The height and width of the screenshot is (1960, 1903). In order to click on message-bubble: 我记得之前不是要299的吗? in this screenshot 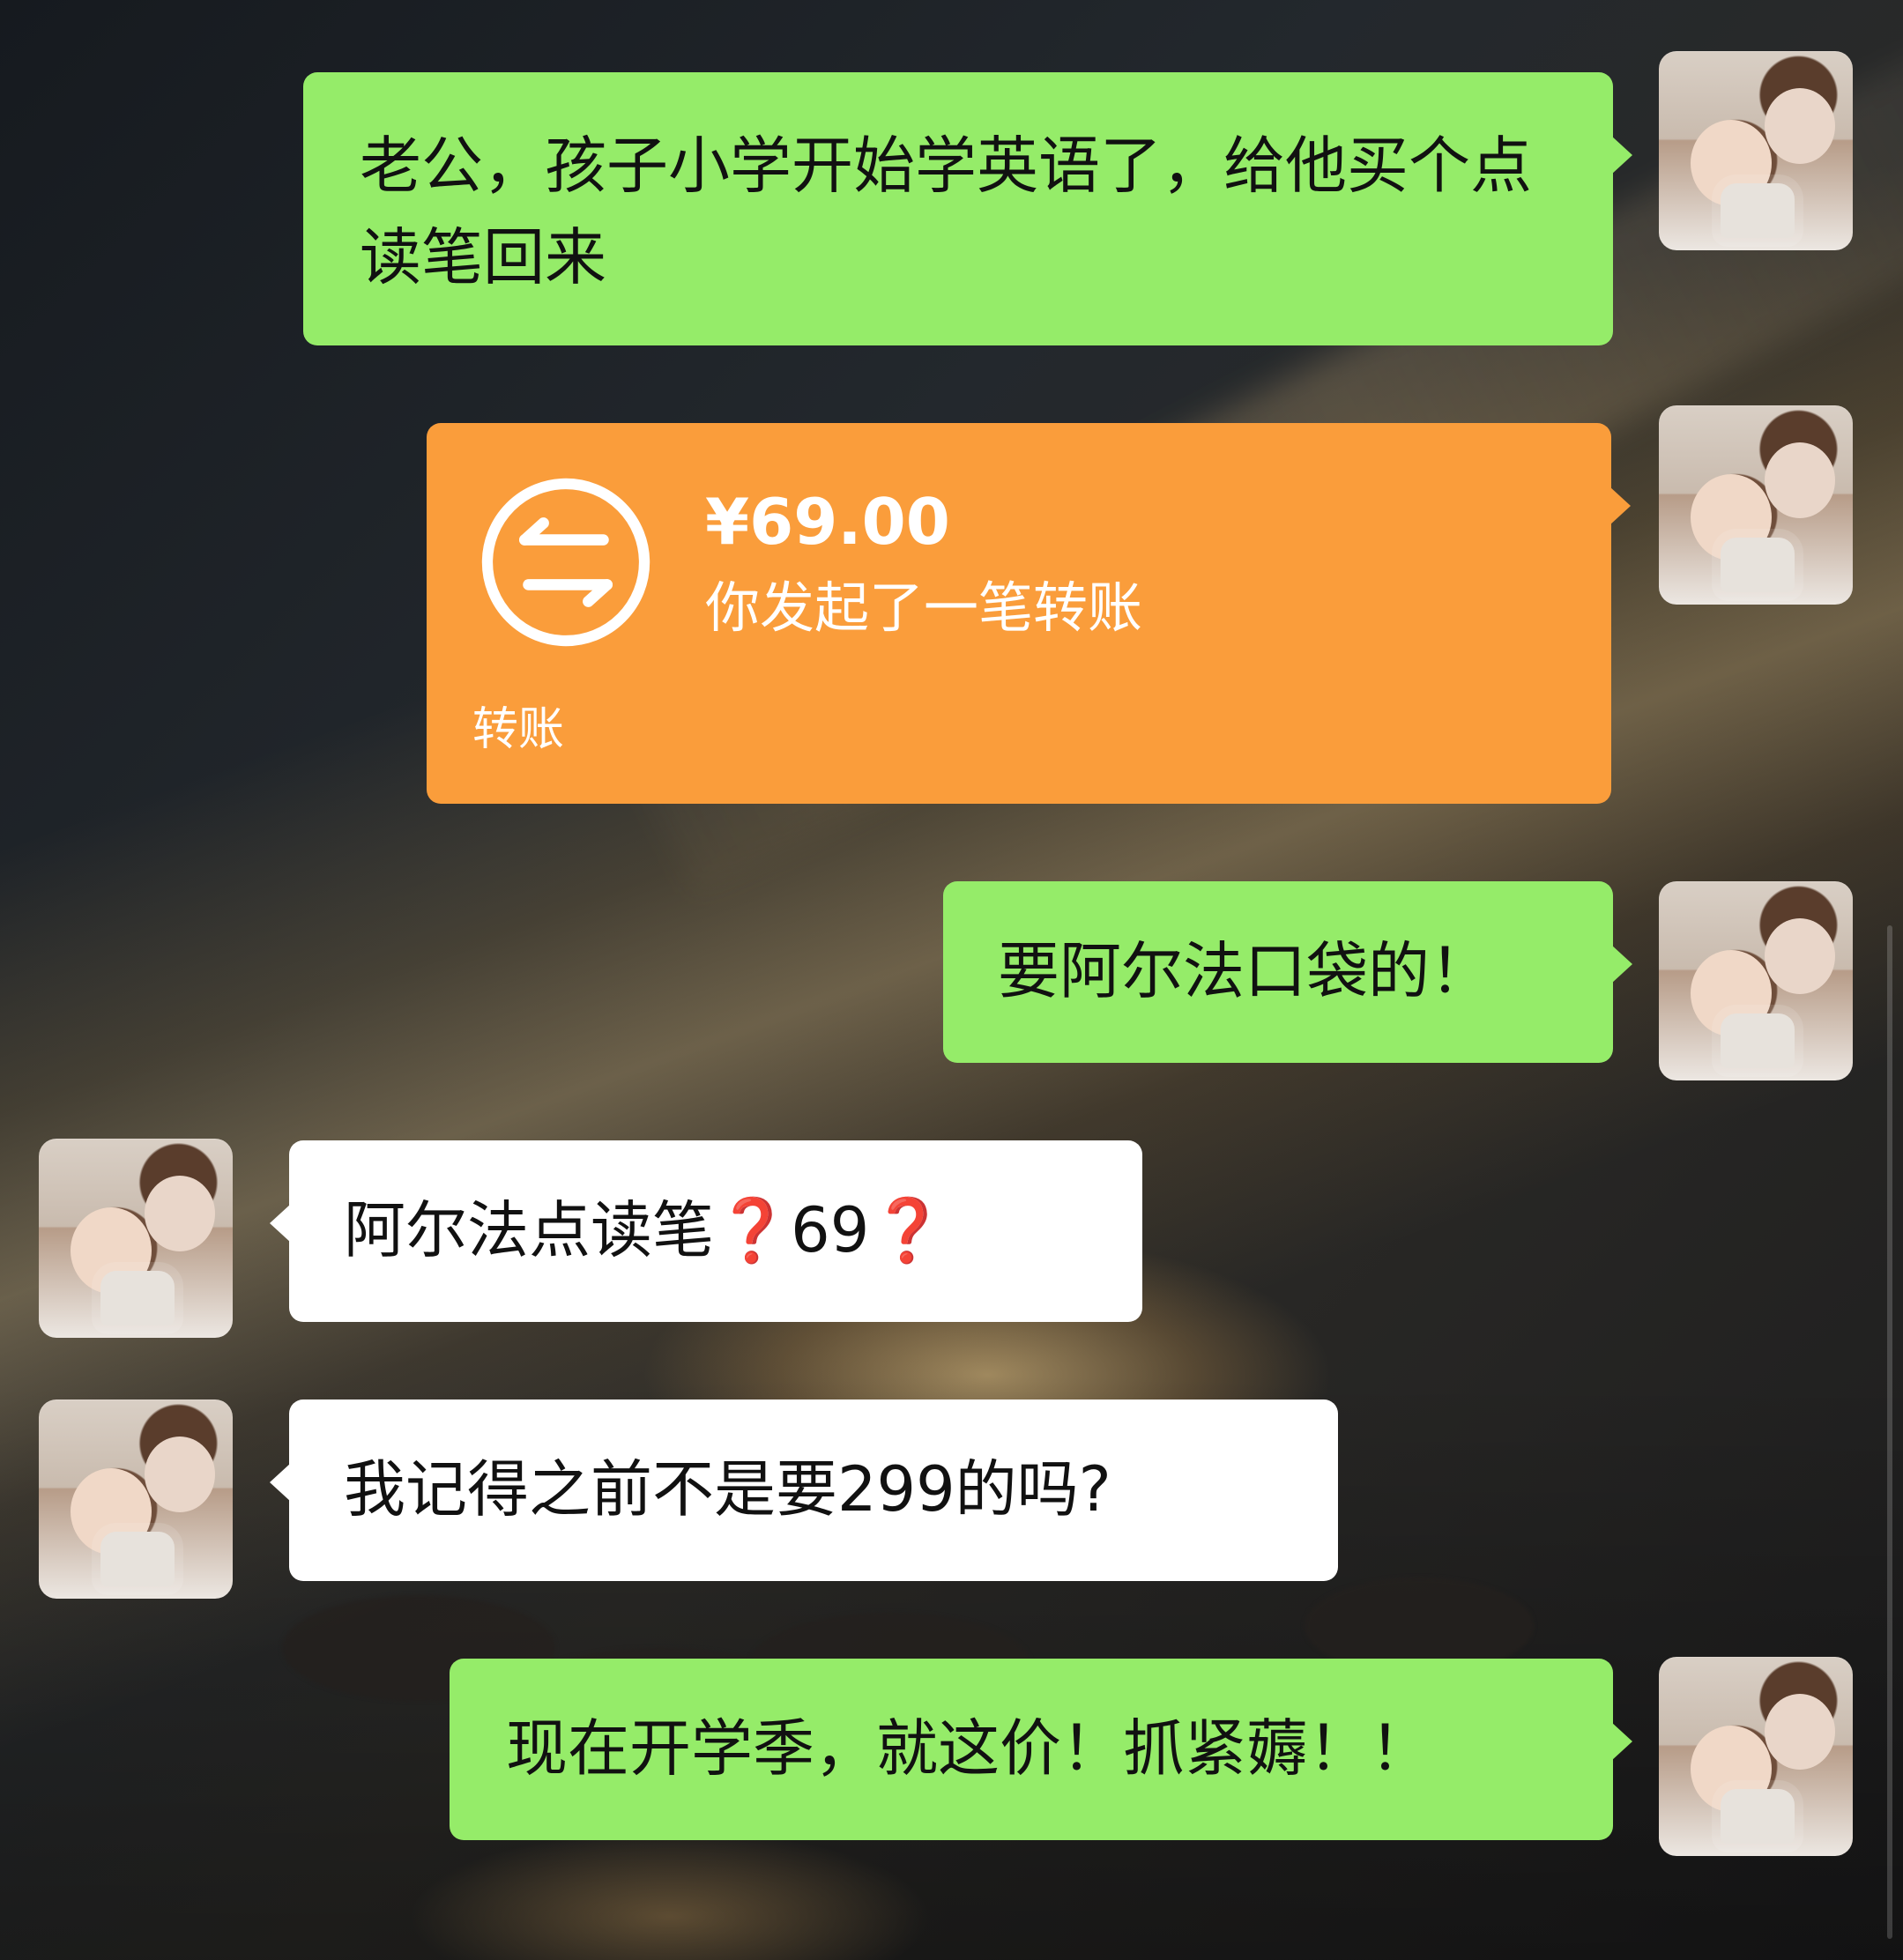, I will do `click(804, 1490)`.